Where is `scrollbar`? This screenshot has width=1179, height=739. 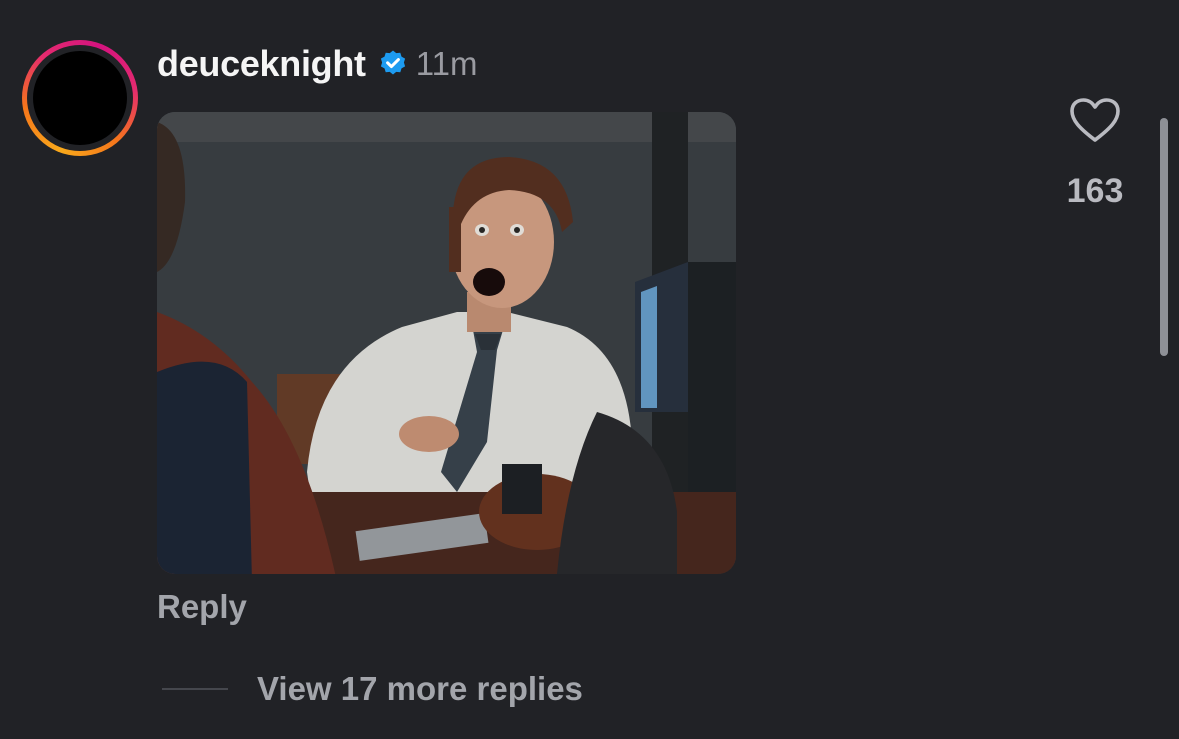
scrollbar is located at coordinates (1164, 237).